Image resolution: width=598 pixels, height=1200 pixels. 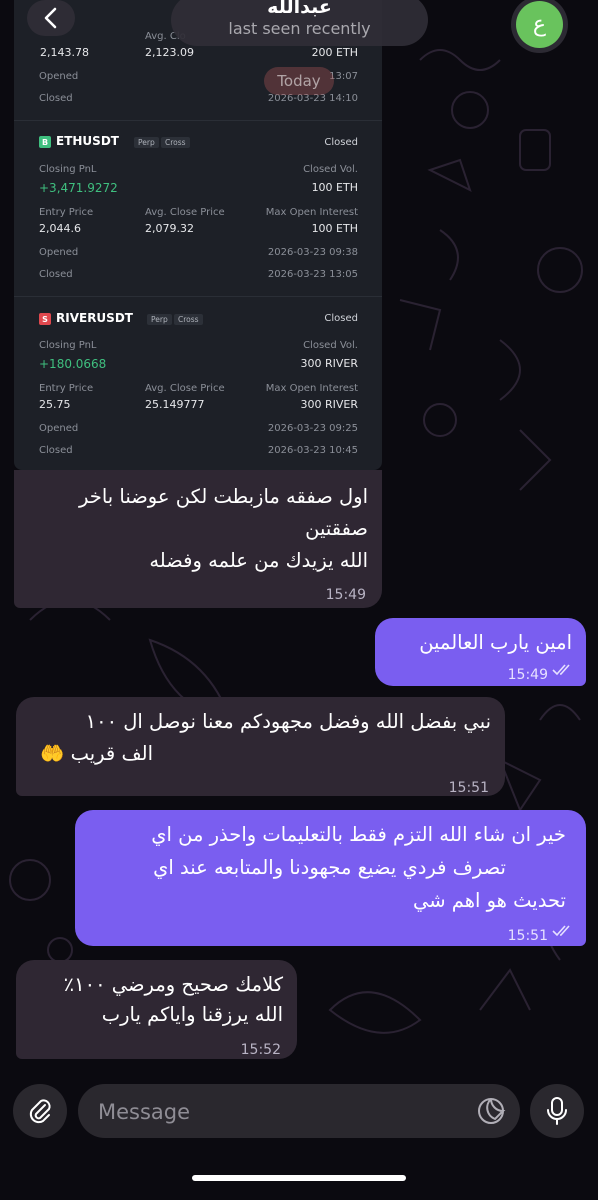 I want to click on chevron-left-icon, so click(x=50, y=18).